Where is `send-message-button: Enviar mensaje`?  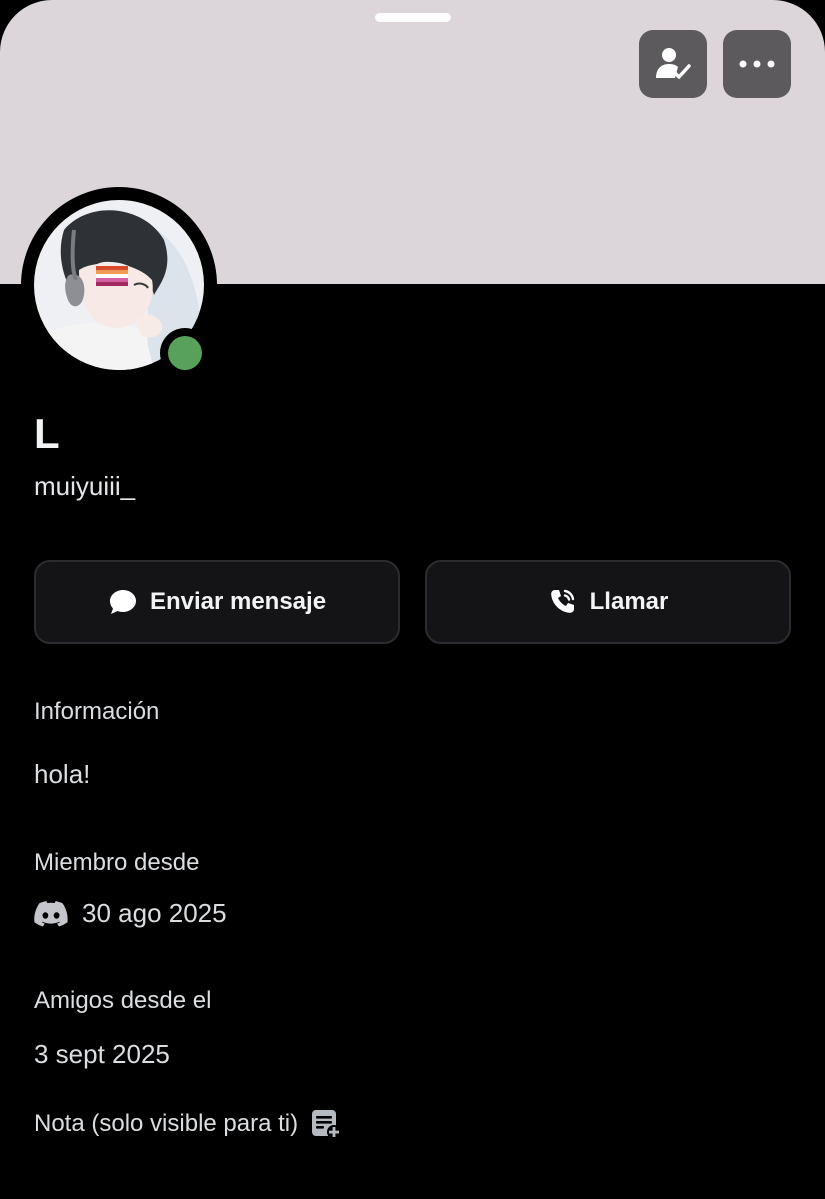
send-message-button: Enviar mensaje is located at coordinates (217, 602).